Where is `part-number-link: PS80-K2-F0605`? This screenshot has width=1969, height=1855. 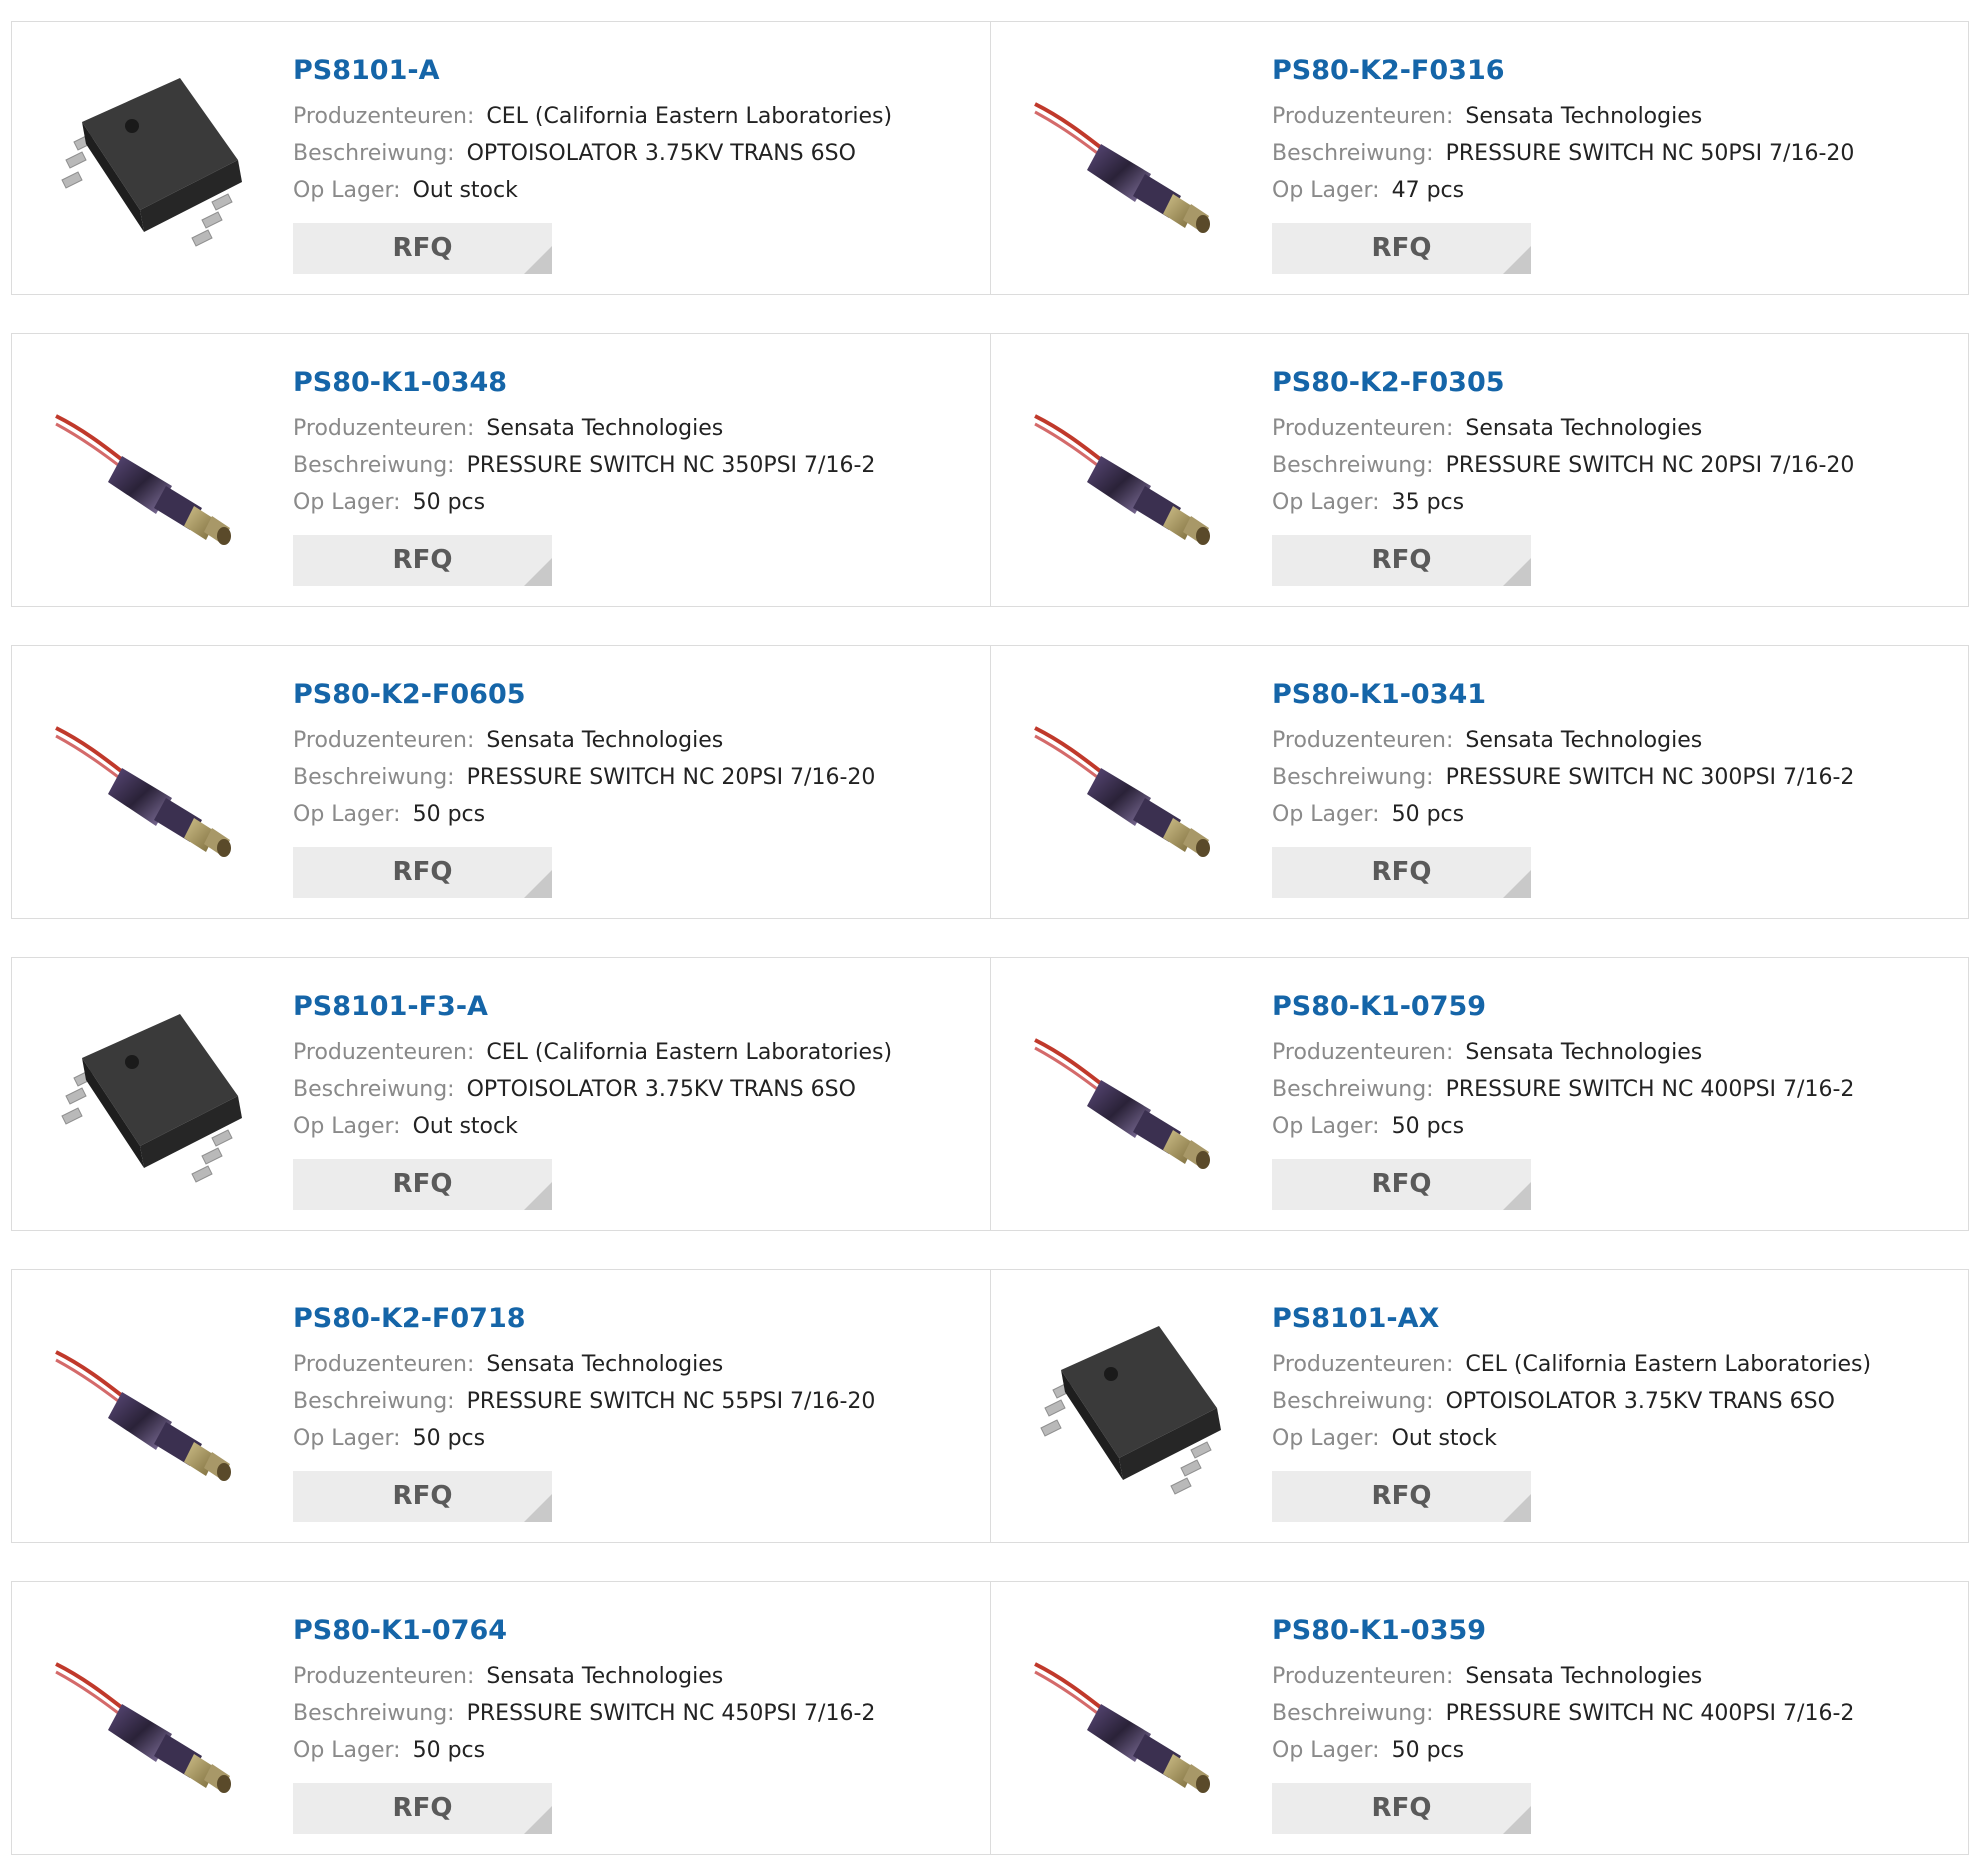 part-number-link: PS80-K2-F0605 is located at coordinates (584, 695).